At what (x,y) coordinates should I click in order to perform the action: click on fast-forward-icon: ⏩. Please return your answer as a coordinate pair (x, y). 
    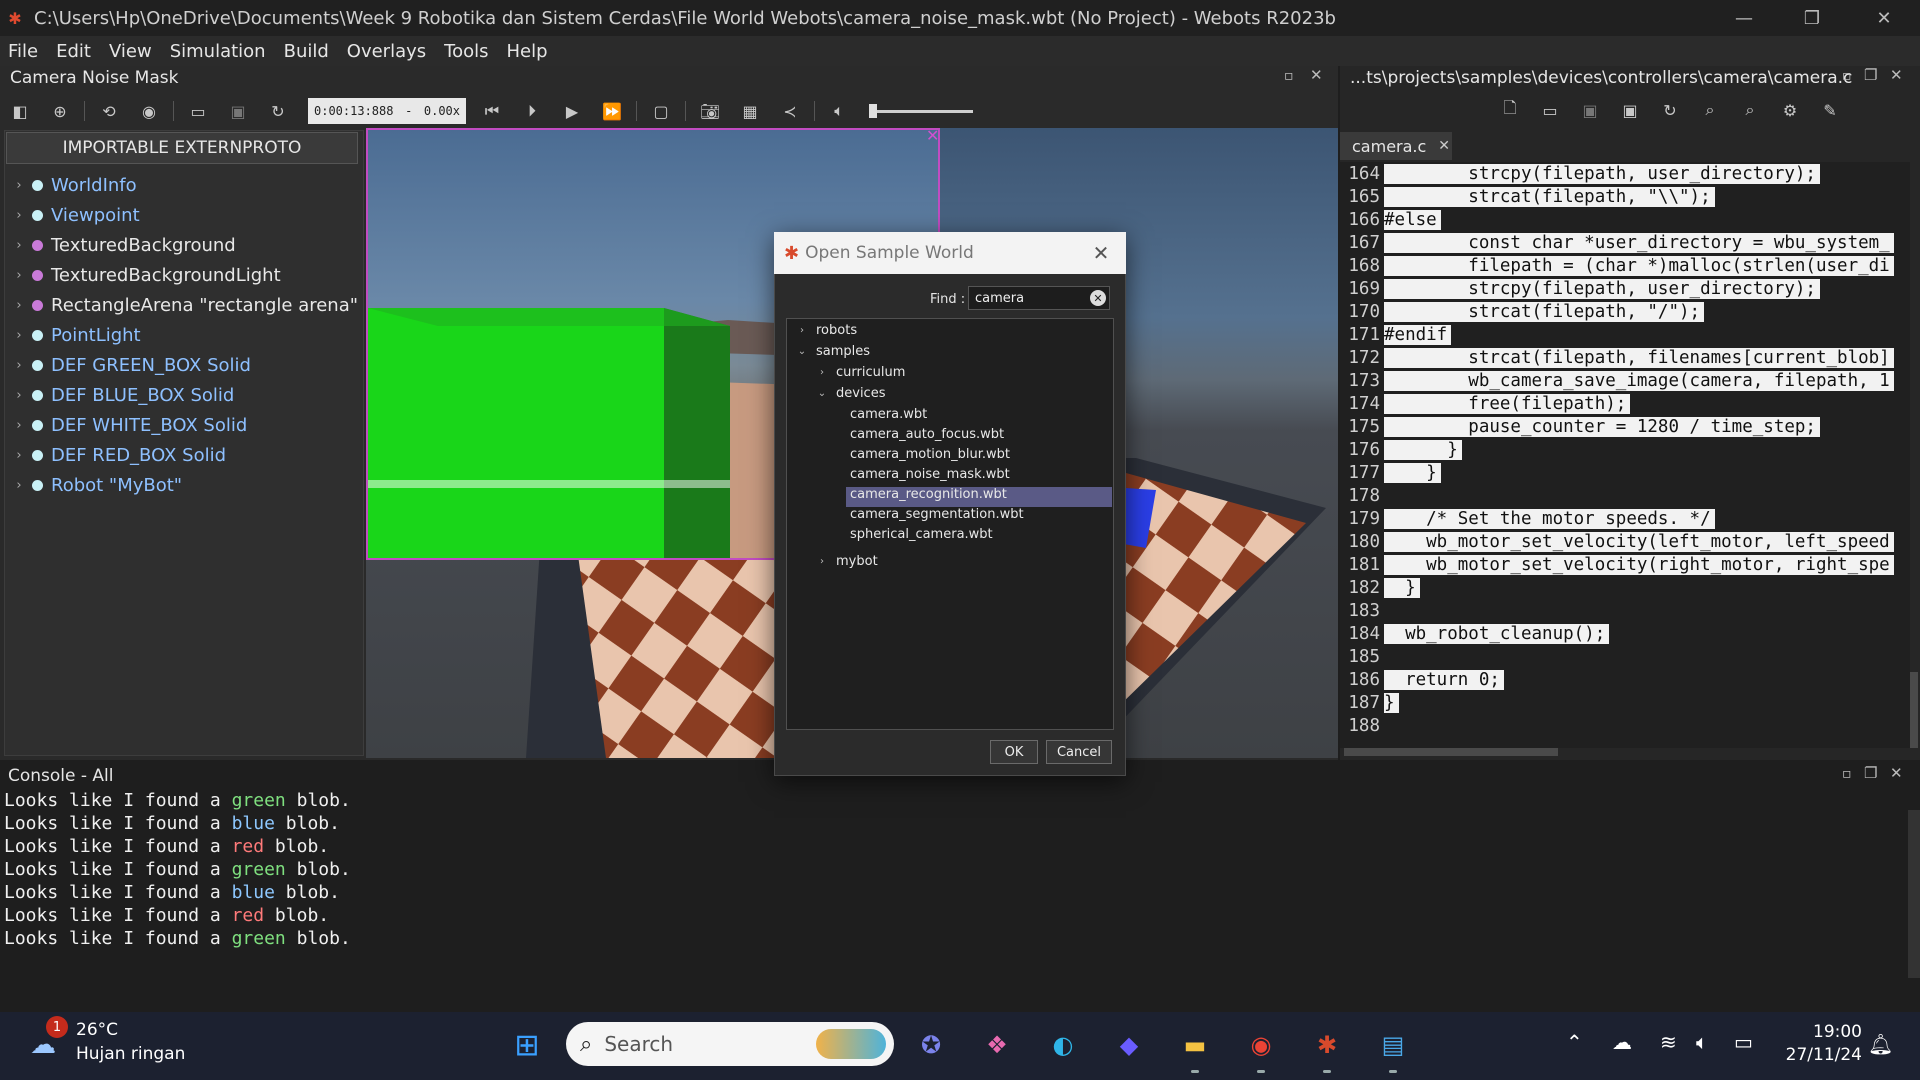
    Looking at the image, I should click on (612, 111).